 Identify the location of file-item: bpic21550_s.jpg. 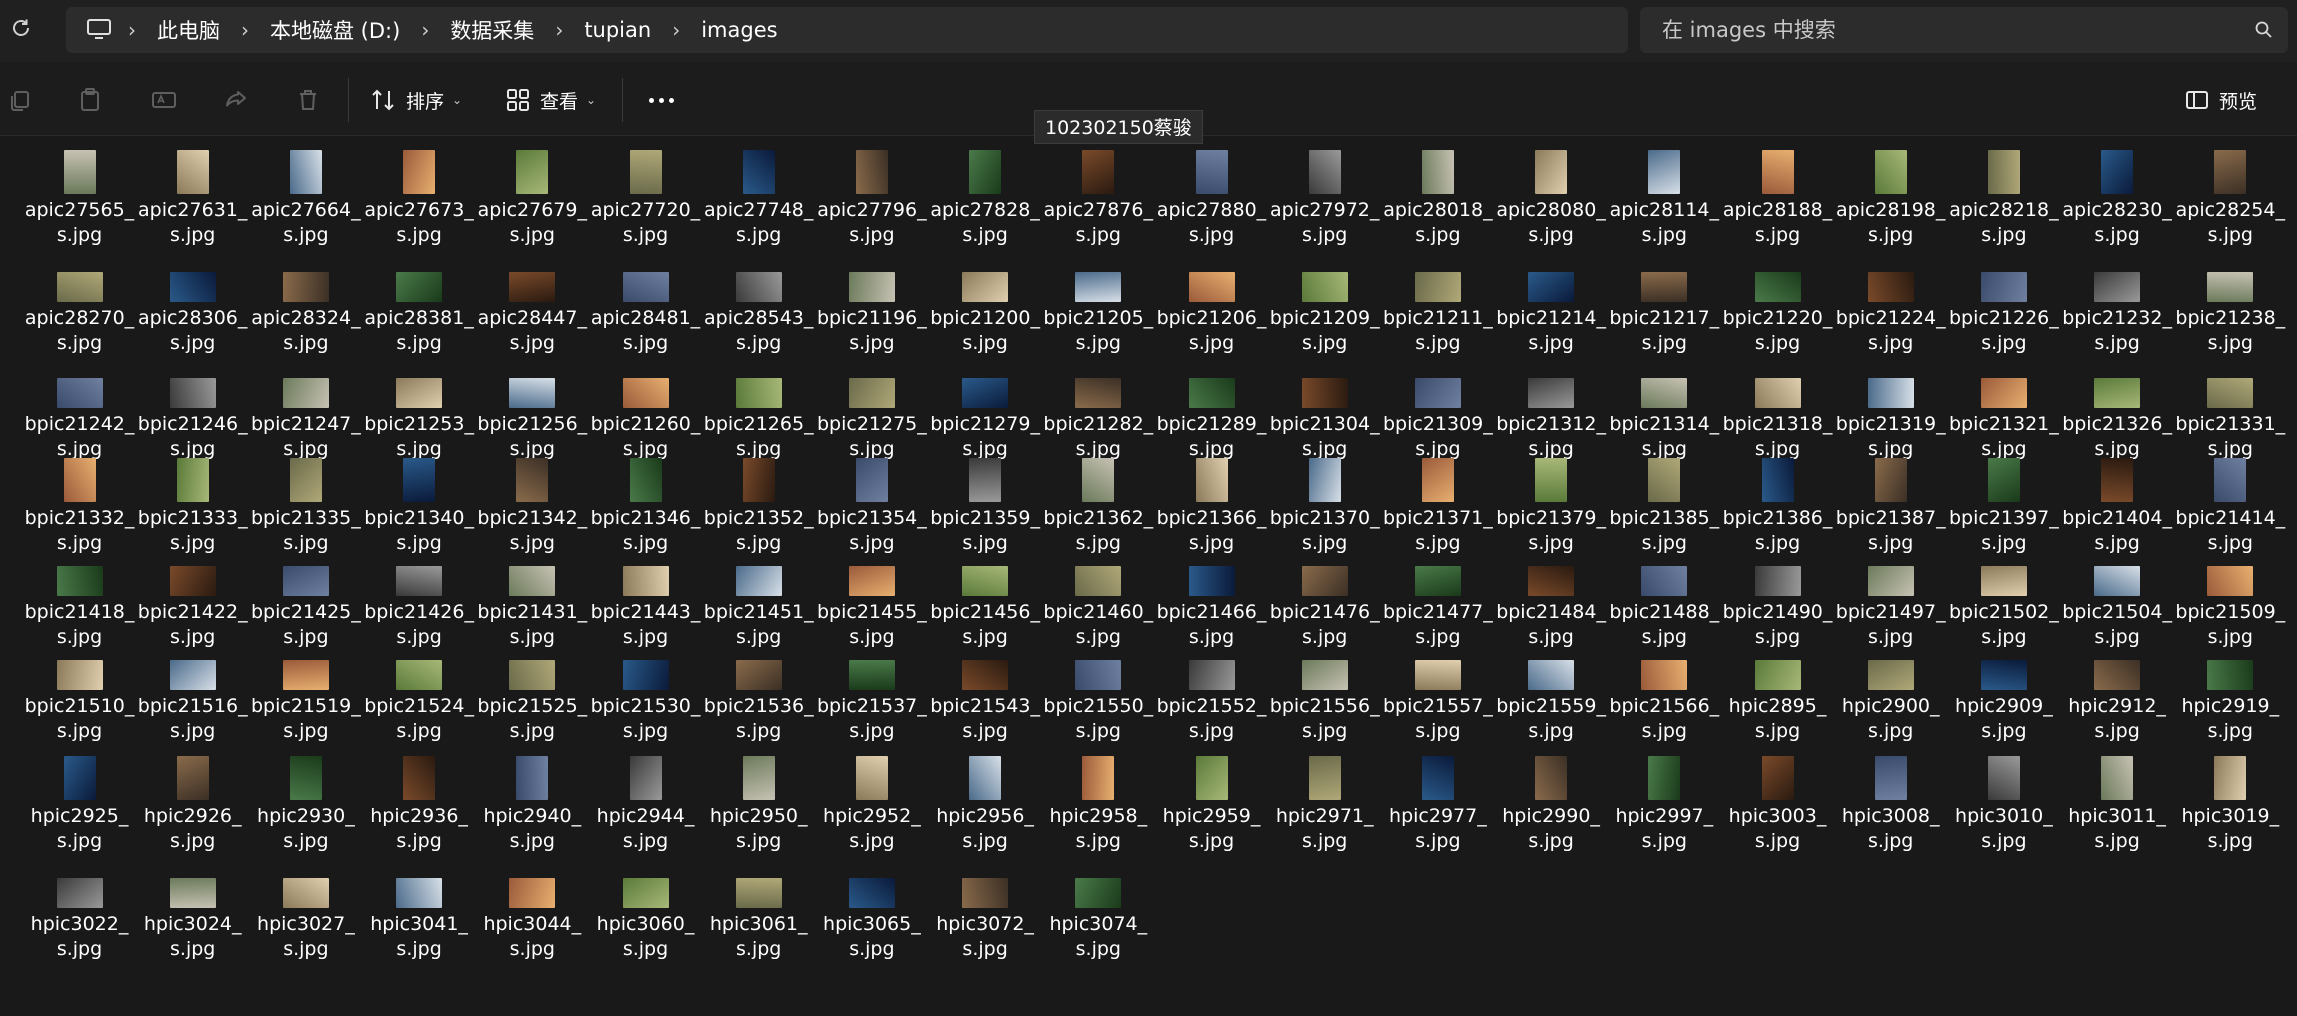
(1098, 695).